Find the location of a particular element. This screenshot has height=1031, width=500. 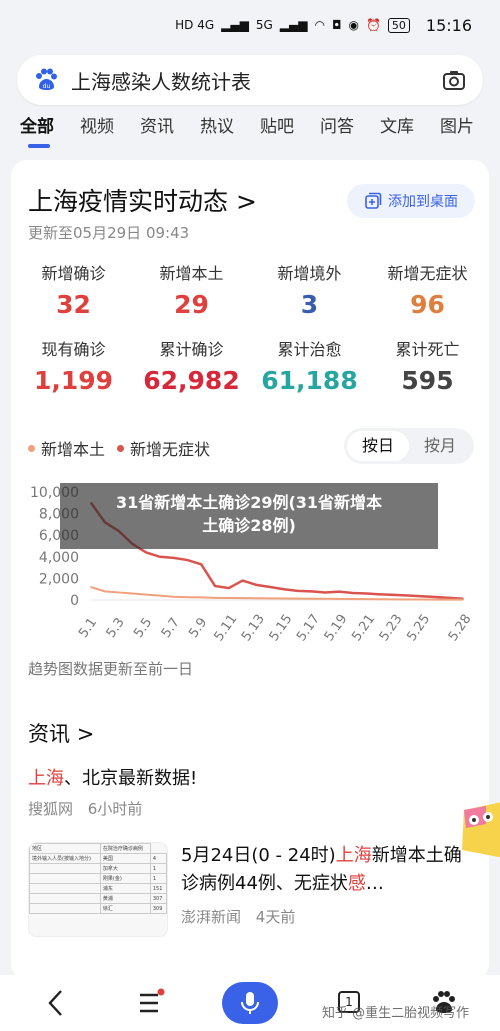

add-to-desktop-button: 添加到桌面 is located at coordinates (411, 201).